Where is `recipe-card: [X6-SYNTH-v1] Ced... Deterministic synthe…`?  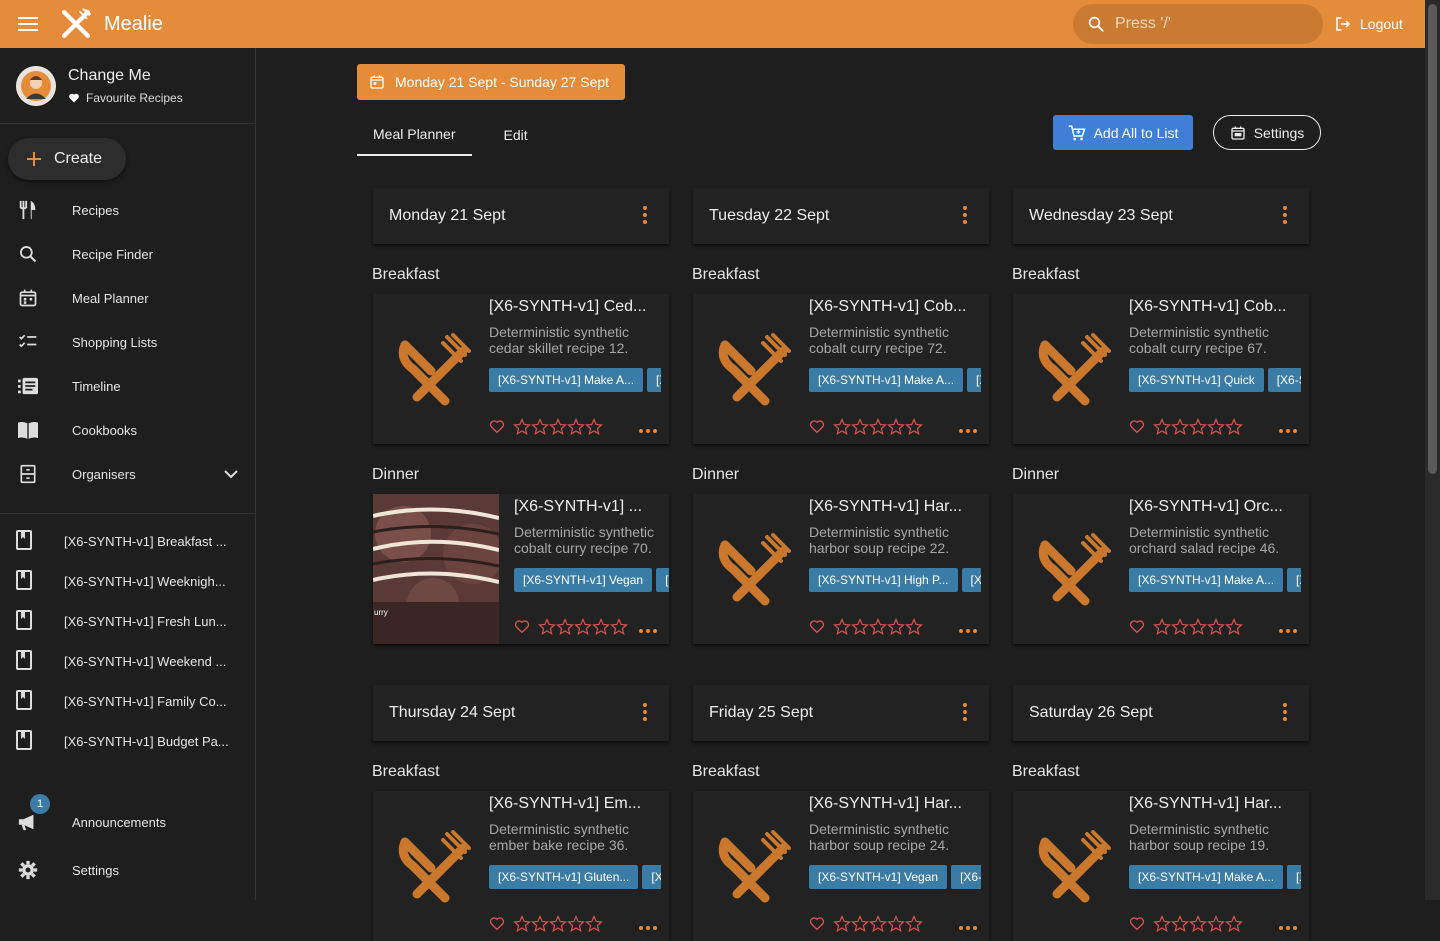 recipe-card: [X6-SYNTH-v1] Ced... Deterministic synthe… is located at coordinates (521, 369).